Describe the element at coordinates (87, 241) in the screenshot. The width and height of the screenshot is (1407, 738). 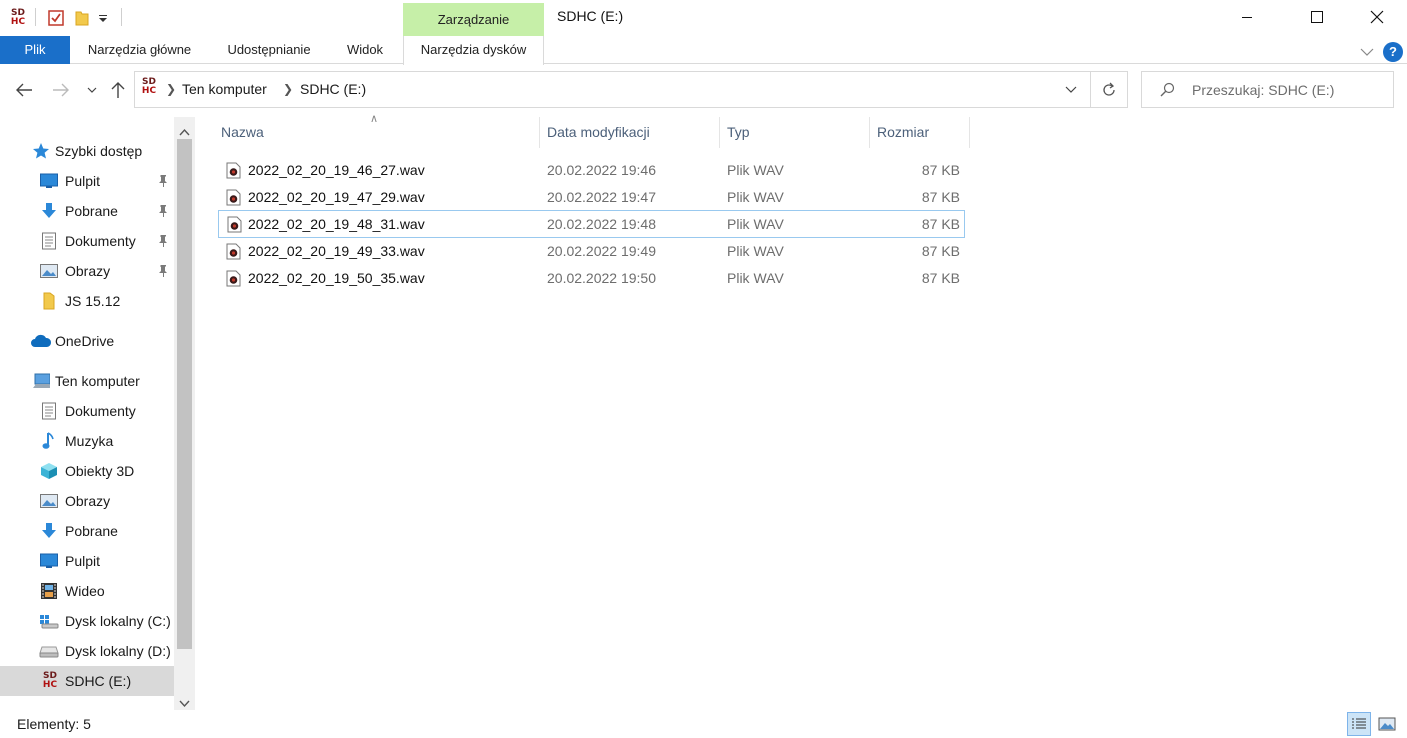
I see `sidebar-item-documents-pinned: Dokumenty` at that location.